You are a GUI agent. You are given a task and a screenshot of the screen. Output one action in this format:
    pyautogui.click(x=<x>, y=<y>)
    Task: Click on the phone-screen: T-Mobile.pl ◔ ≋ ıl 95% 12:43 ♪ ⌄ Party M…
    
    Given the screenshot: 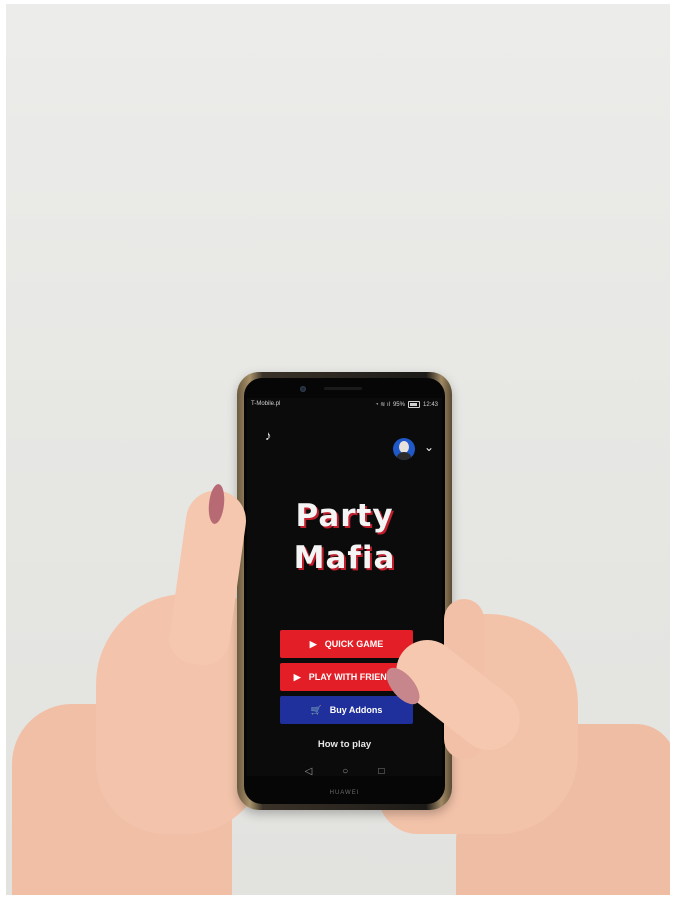 What is the action you would take?
    pyautogui.click(x=344, y=587)
    